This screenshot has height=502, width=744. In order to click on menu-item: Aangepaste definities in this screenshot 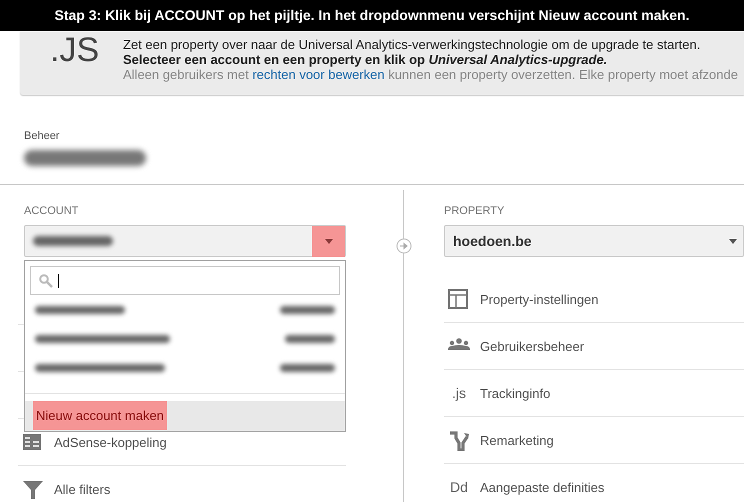, I will do `click(542, 487)`.